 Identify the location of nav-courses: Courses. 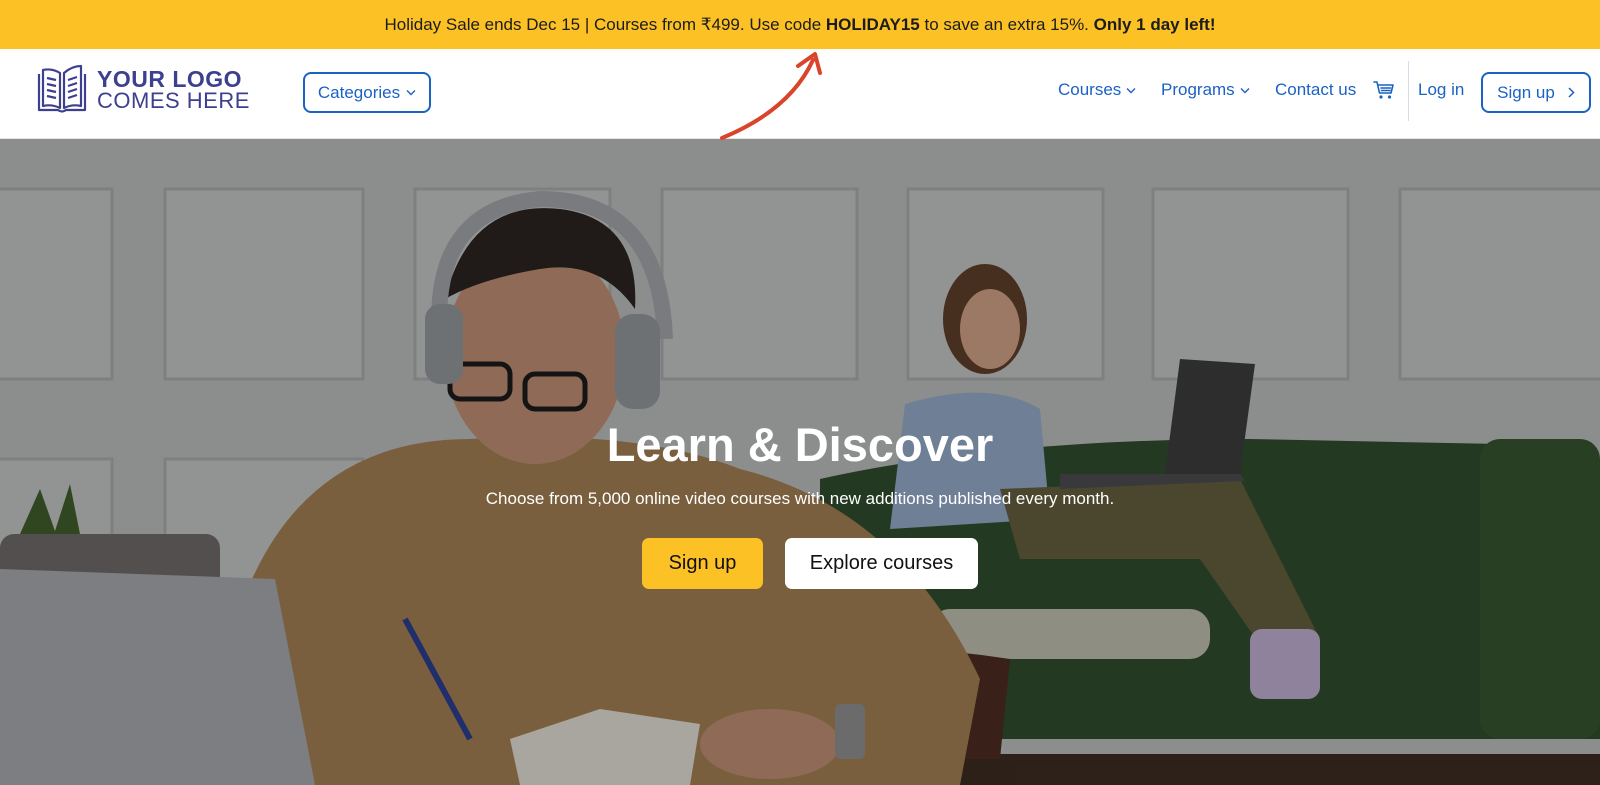
(1097, 90).